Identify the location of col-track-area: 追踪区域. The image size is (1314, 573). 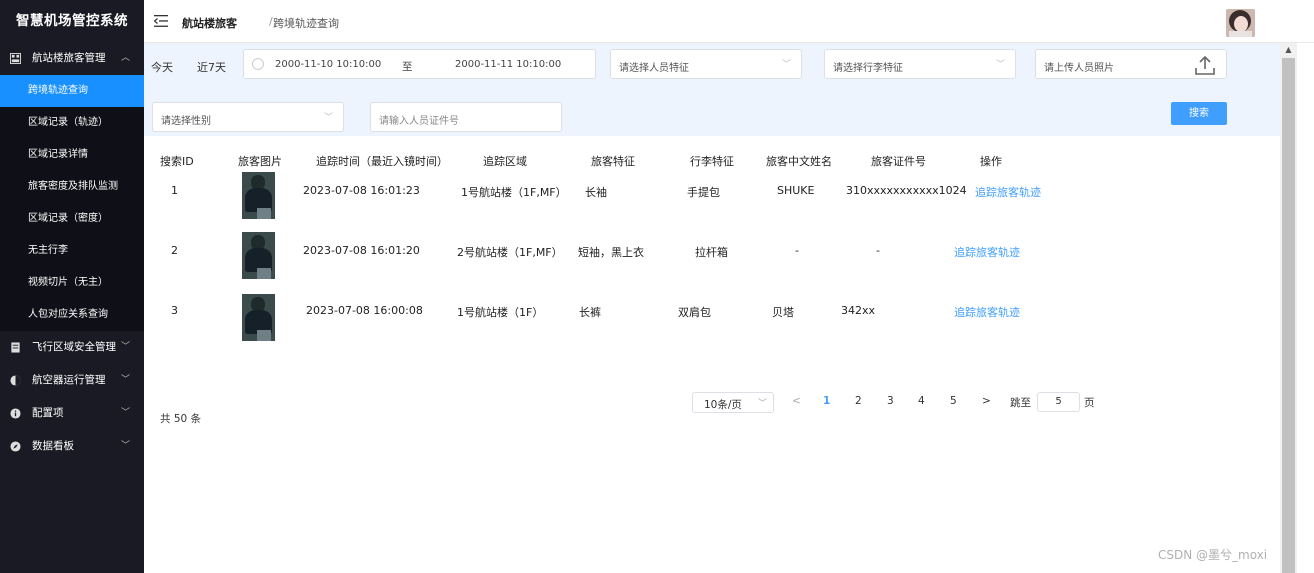
(505, 161).